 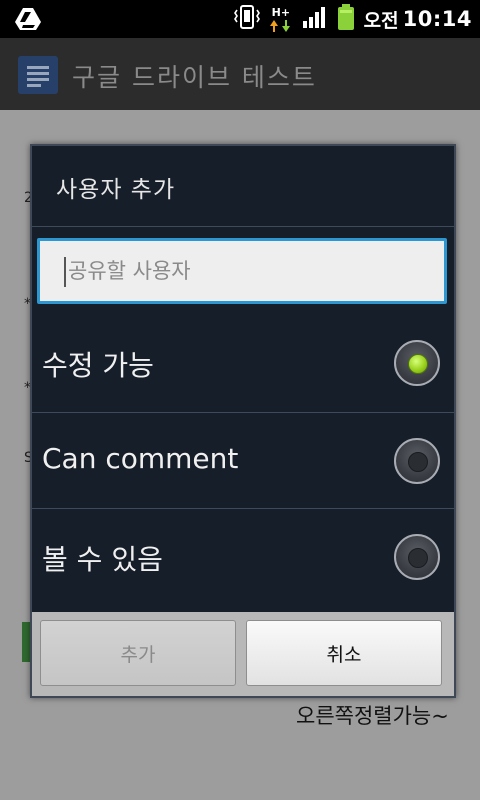 What do you see at coordinates (26, 642) in the screenshot?
I see `bg-image-fragment` at bounding box center [26, 642].